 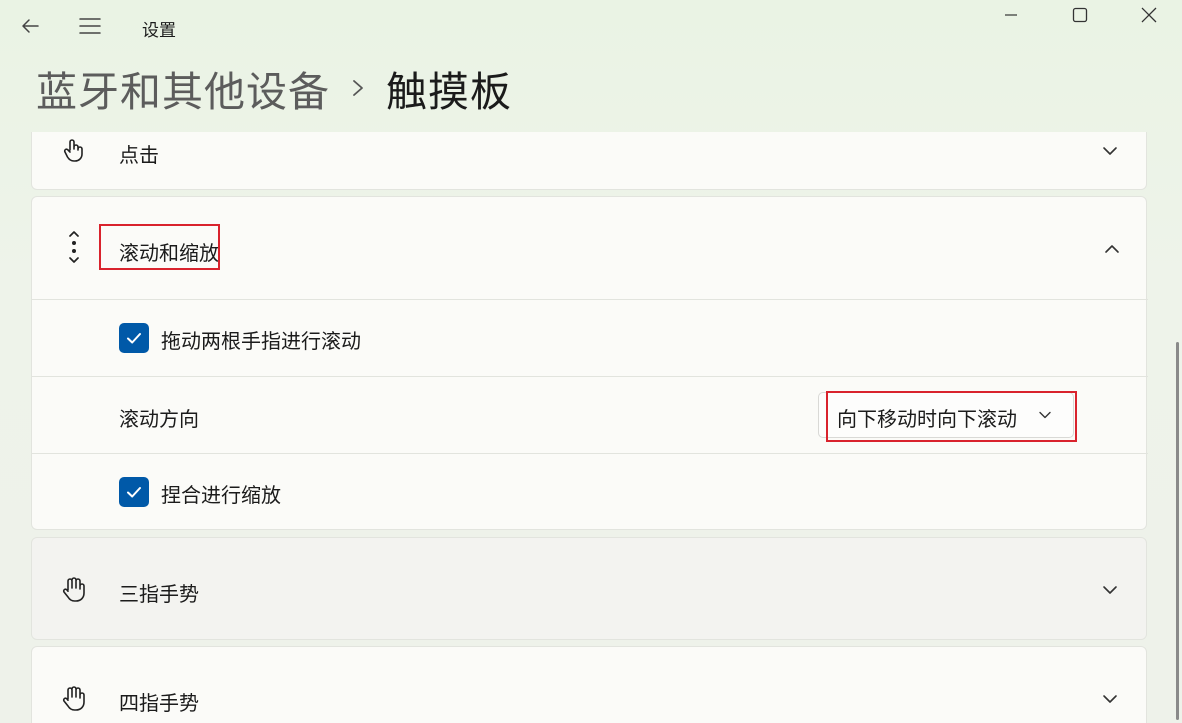 I want to click on breadcrumb: 蓝牙和其他设备 触摸板, so click(x=274, y=88).